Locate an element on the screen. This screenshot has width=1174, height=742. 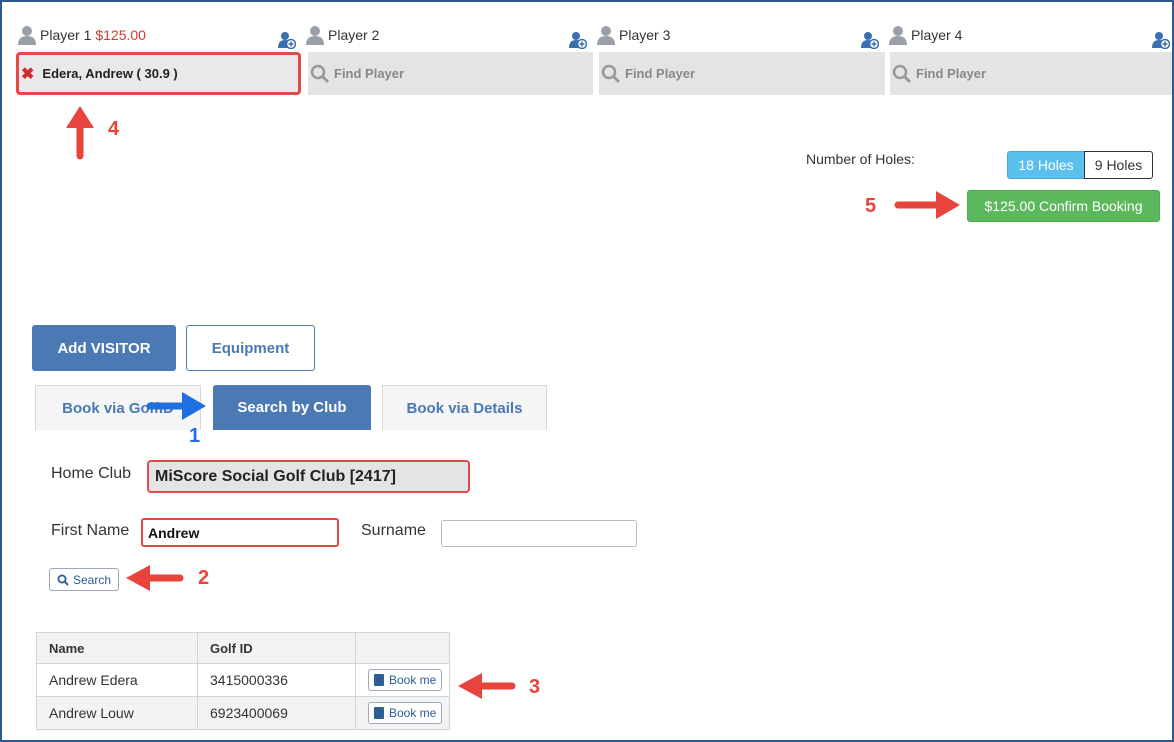
annotation-number-5: 5 is located at coordinates (871, 206).